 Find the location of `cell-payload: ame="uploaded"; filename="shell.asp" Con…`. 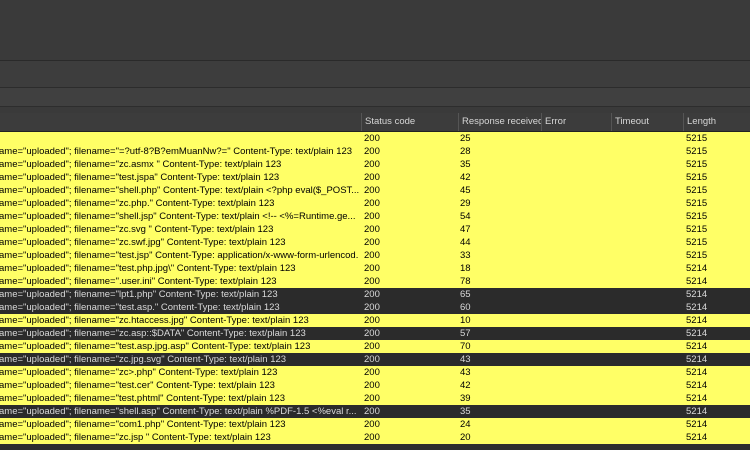

cell-payload: ame="uploaded"; filename="shell.asp" Con… is located at coordinates (179, 411).